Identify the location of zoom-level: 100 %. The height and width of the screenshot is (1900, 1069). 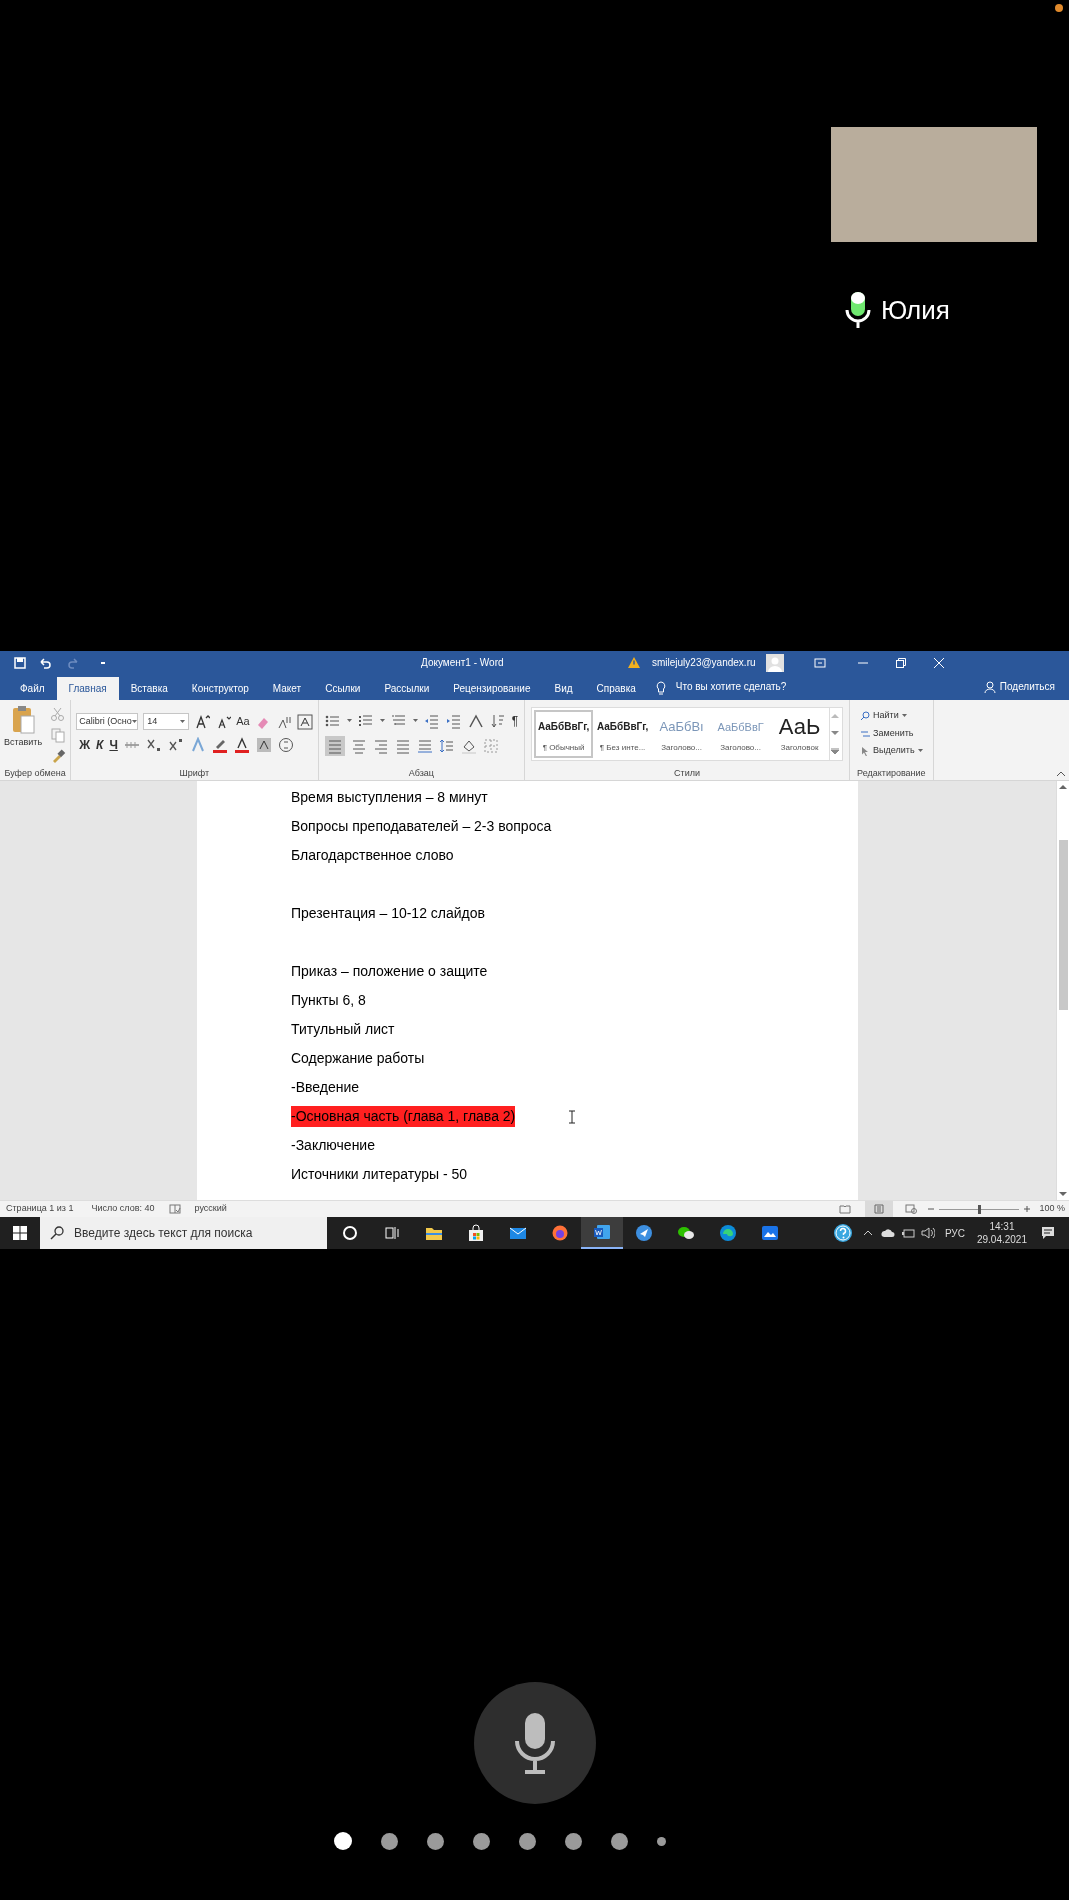
(1052, 1209).